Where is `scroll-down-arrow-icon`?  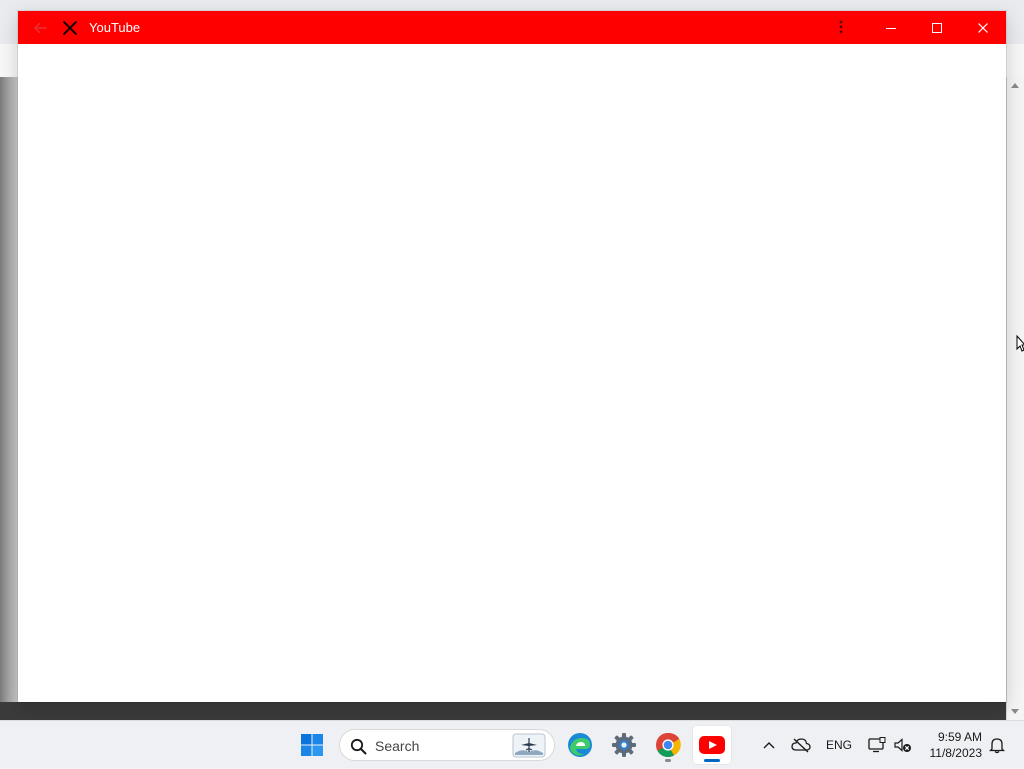 scroll-down-arrow-icon is located at coordinates (1015, 711).